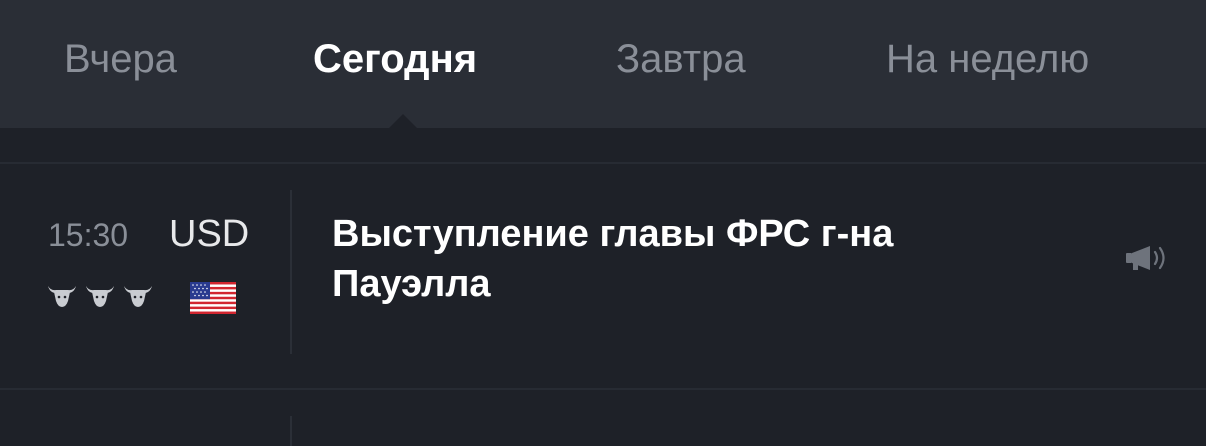 This screenshot has height=446, width=1206. Describe the element at coordinates (1148, 258) in the screenshot. I see `megaphone-icon` at that location.